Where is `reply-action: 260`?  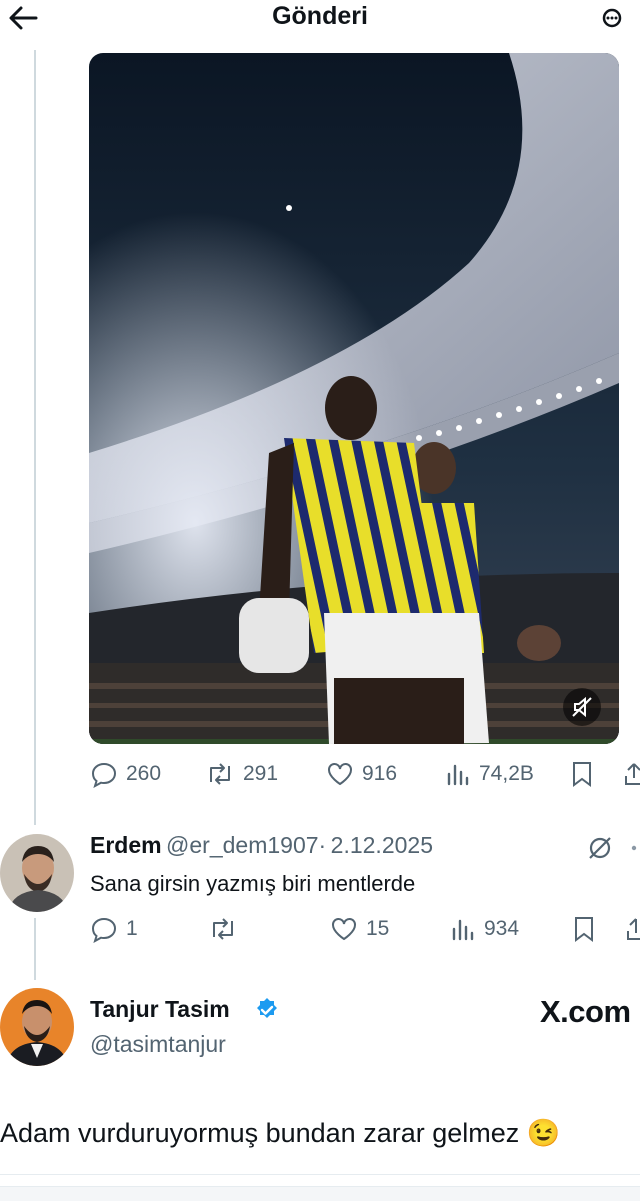
reply-action: 260 is located at coordinates (125, 774).